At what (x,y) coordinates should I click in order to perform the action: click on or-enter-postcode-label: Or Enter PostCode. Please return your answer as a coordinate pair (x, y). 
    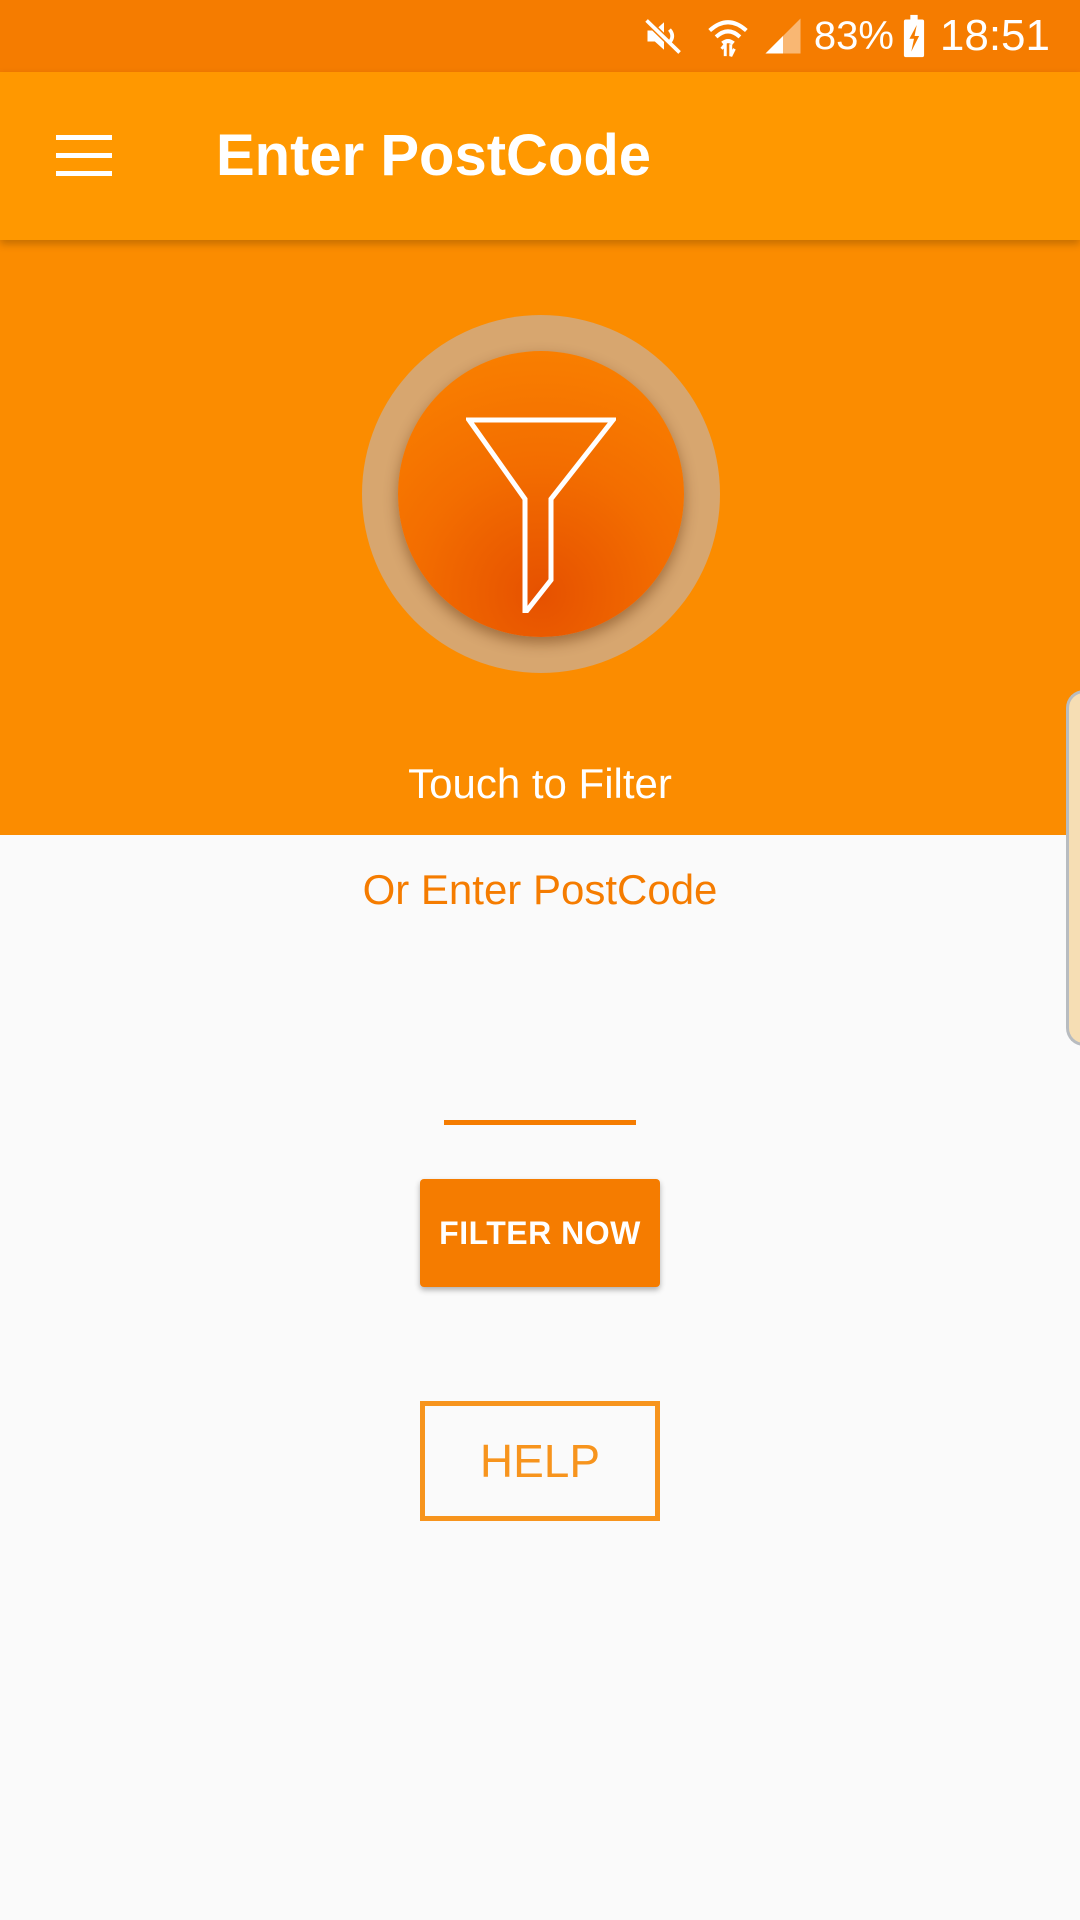
    Looking at the image, I should click on (540, 889).